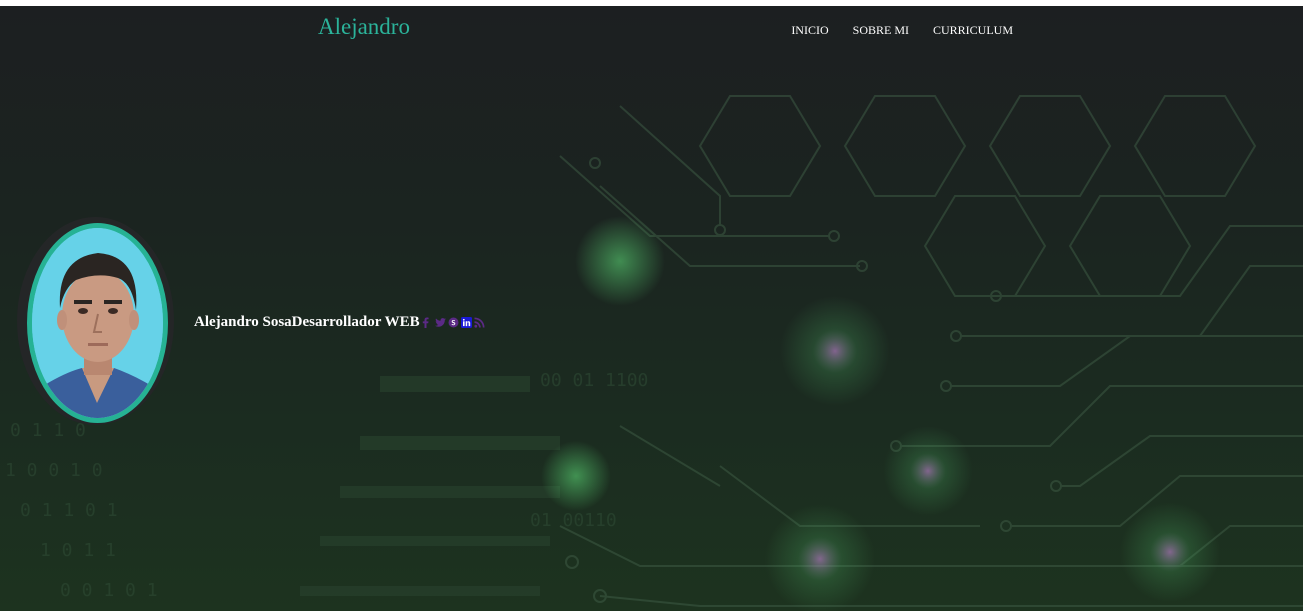  I want to click on facebook-icon, so click(427, 322).